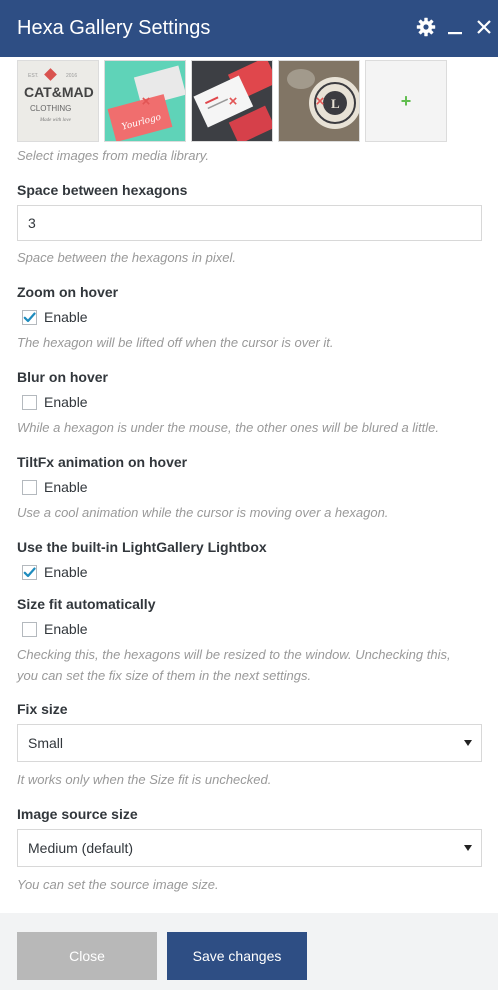 The height and width of the screenshot is (990, 498). Describe the element at coordinates (68, 292) in the screenshot. I see `zoom-label: Zoom on hover` at that location.